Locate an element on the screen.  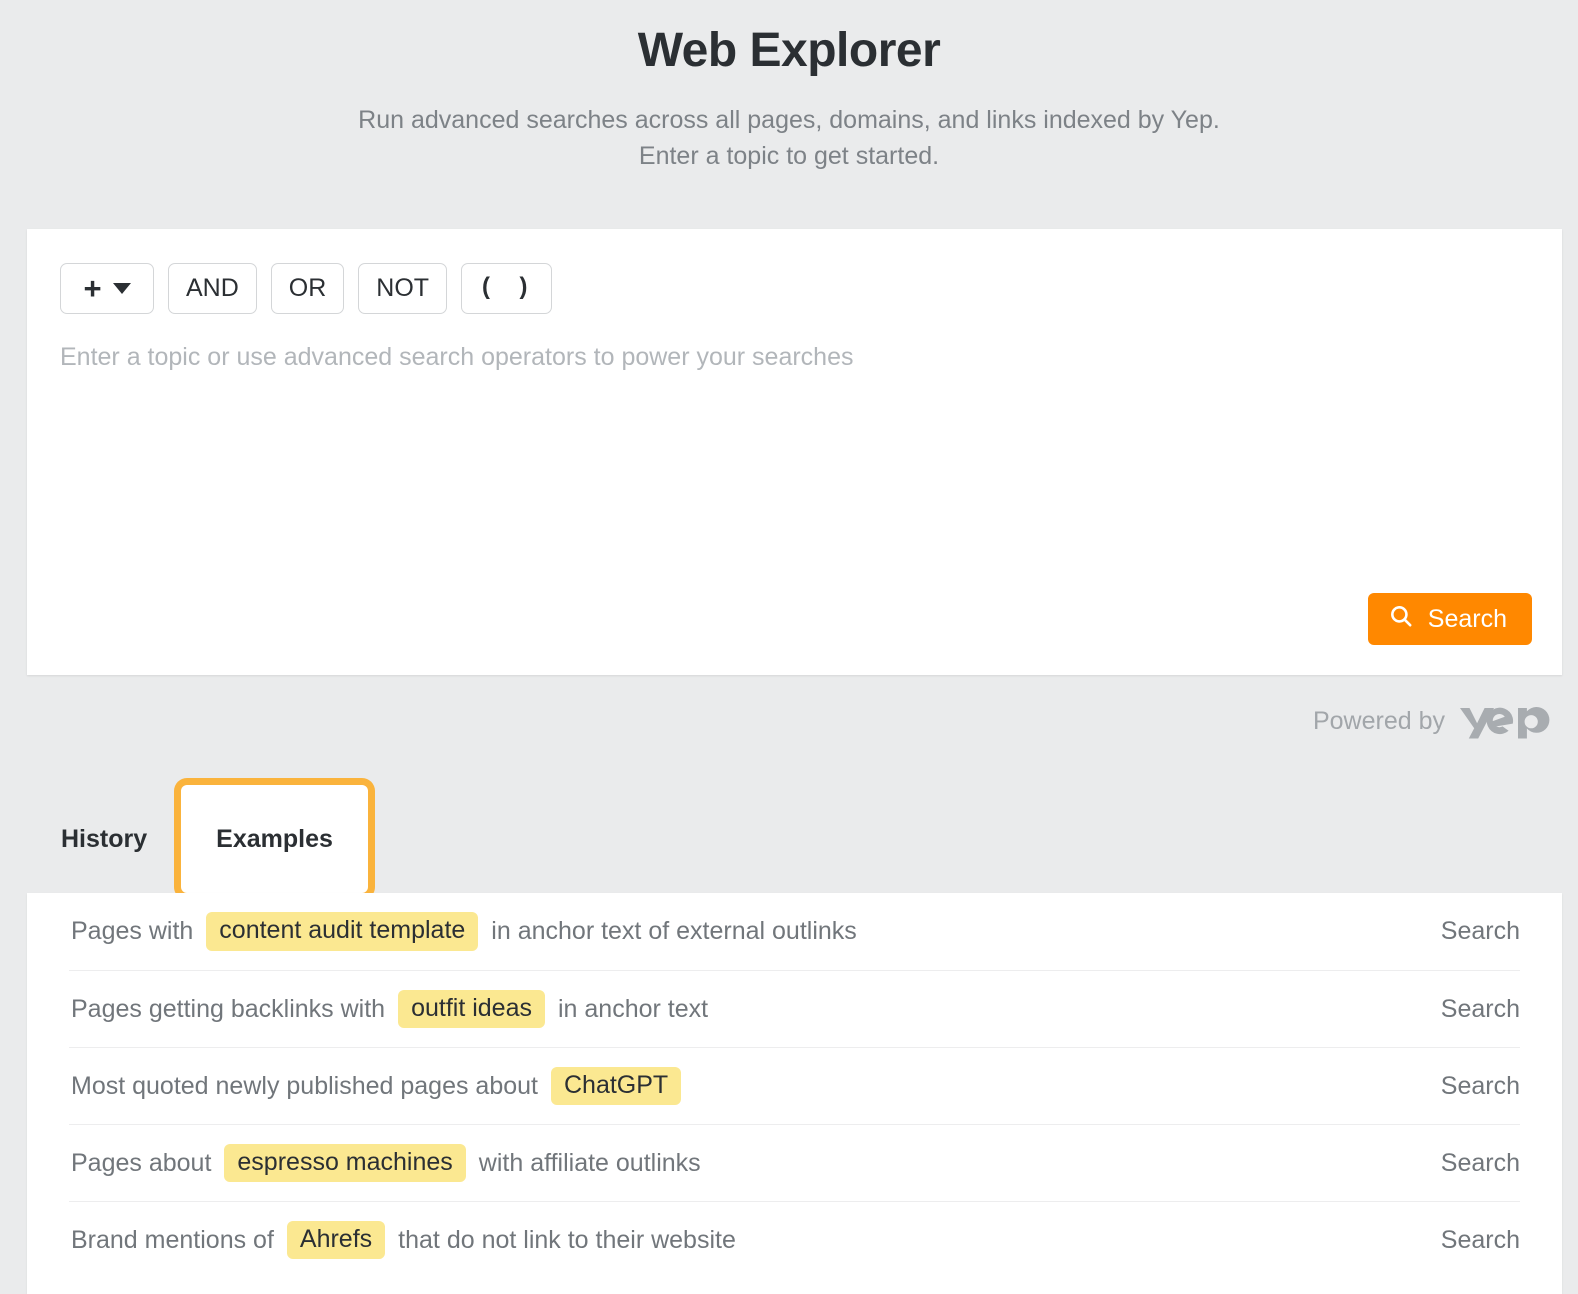
search-submit-button: Search is located at coordinates (1449, 619).